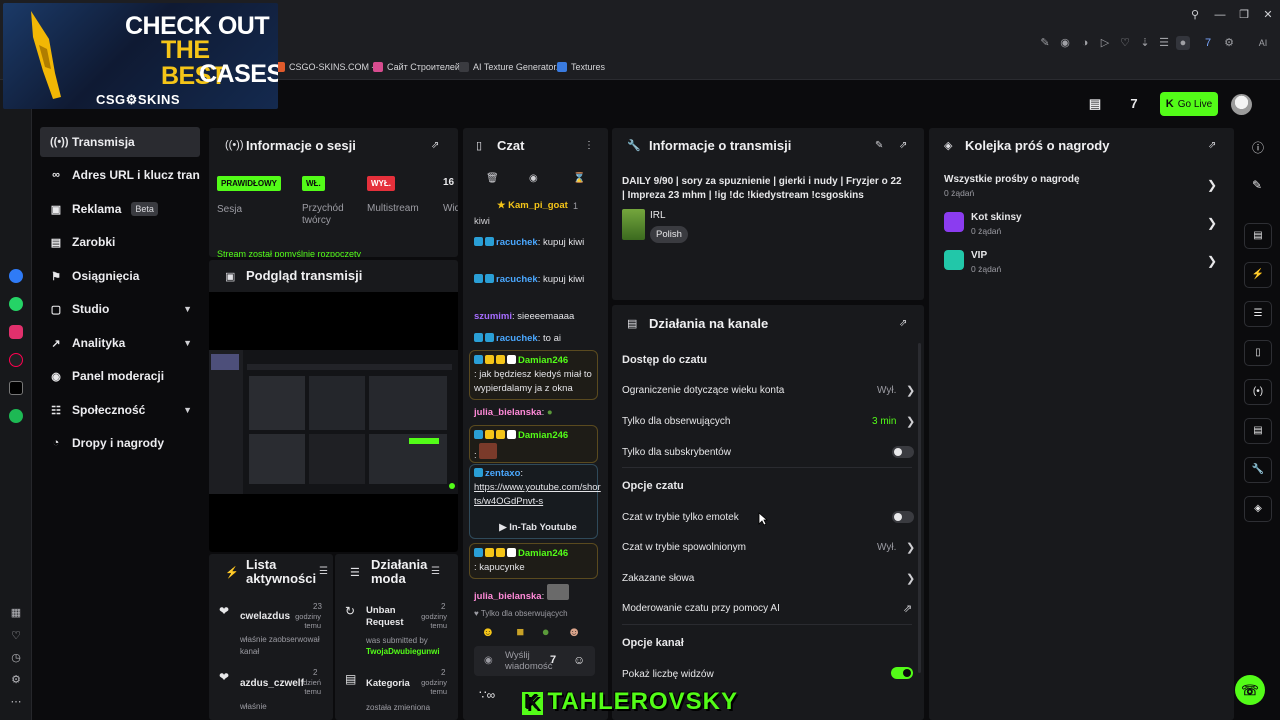  What do you see at coordinates (120, 410) in the screenshot?
I see `nav-item-community: ☷ Społeczność ▼` at bounding box center [120, 410].